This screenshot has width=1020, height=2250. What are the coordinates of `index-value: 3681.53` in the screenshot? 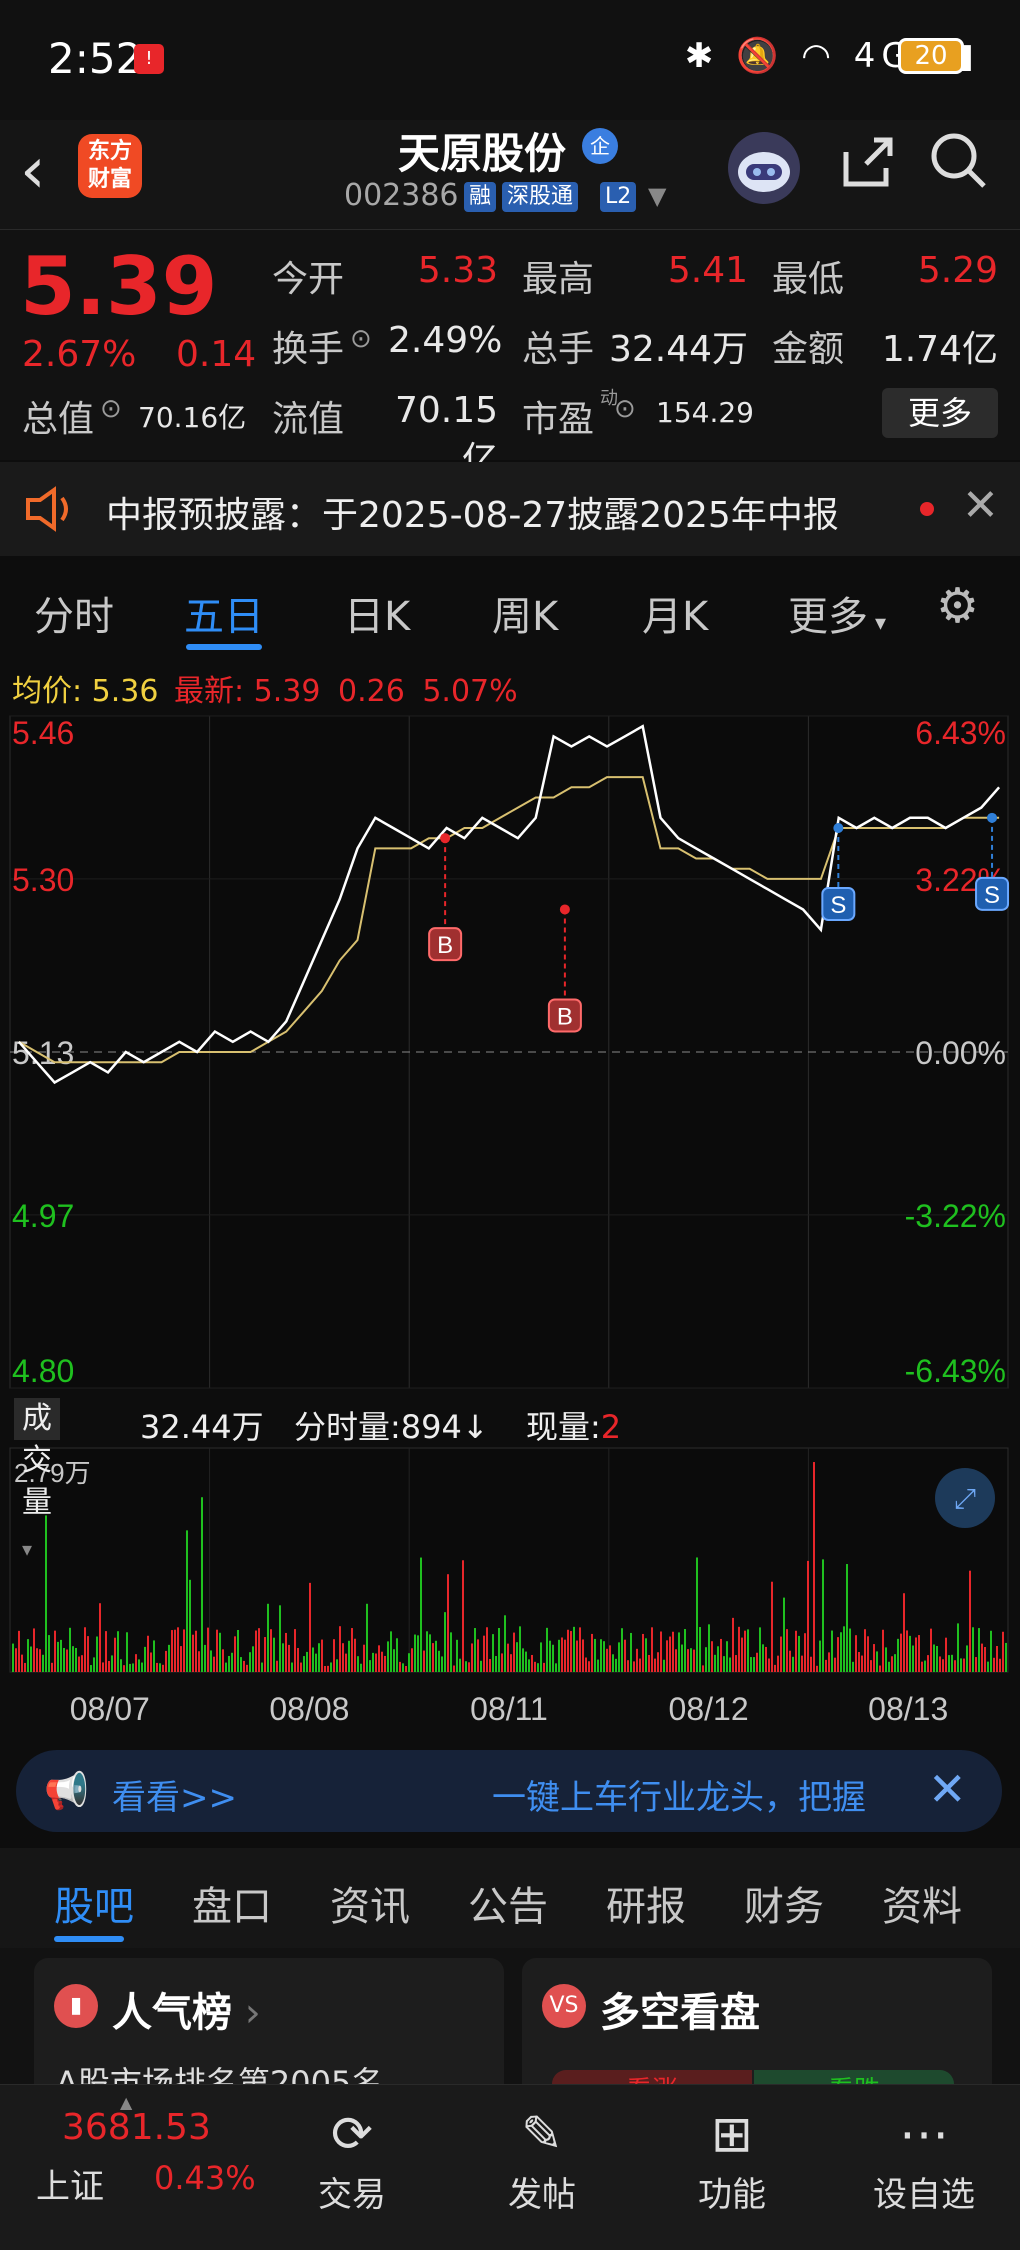 It's located at (136, 2127).